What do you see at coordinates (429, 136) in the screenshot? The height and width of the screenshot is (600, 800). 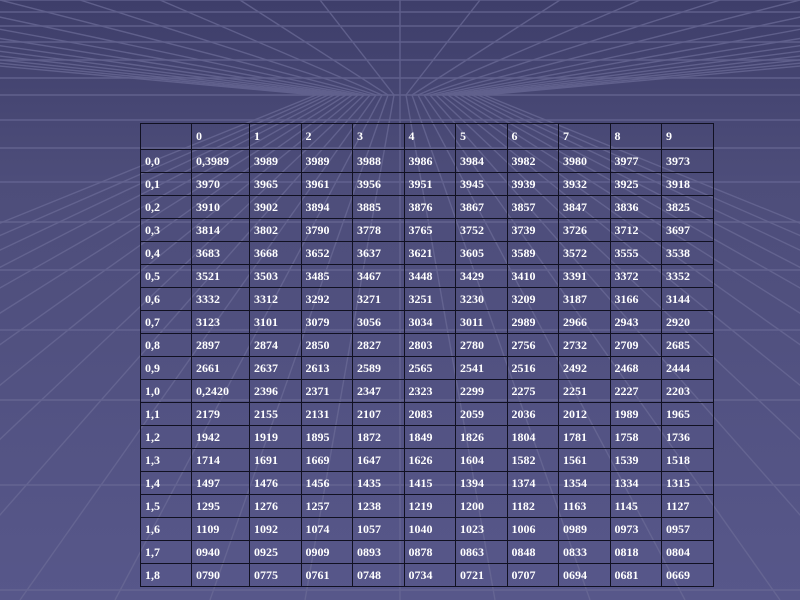 I see `column-header-cell: 4` at bounding box center [429, 136].